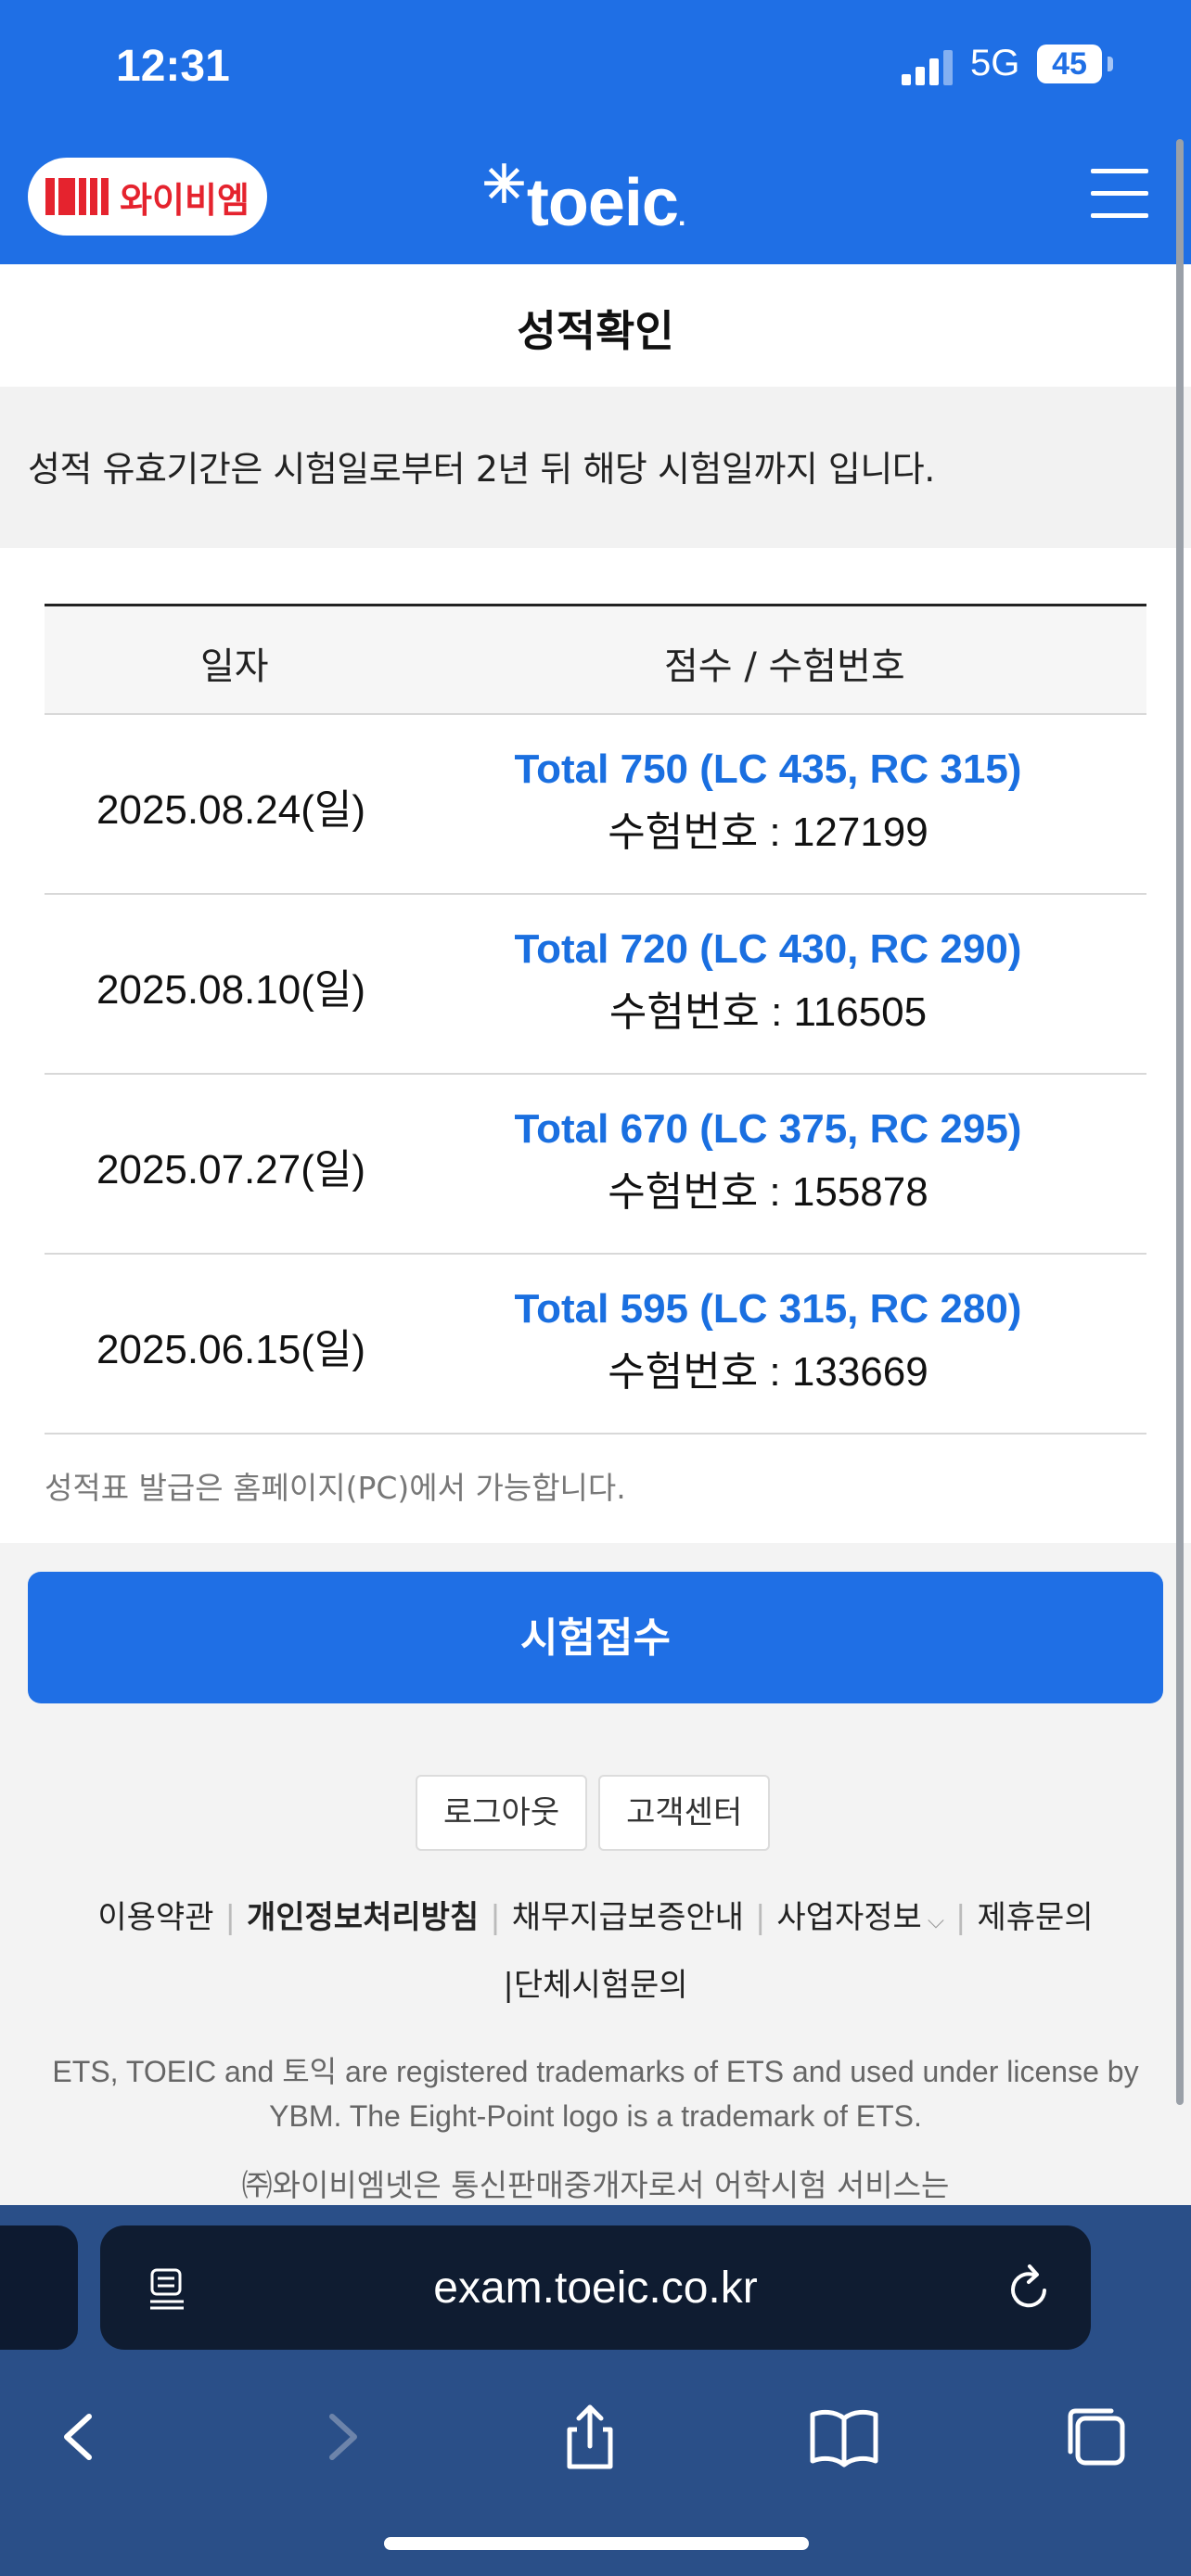 Image resolution: width=1191 pixels, height=2576 pixels. I want to click on exam-date: 2025.08.10(일), so click(230, 990).